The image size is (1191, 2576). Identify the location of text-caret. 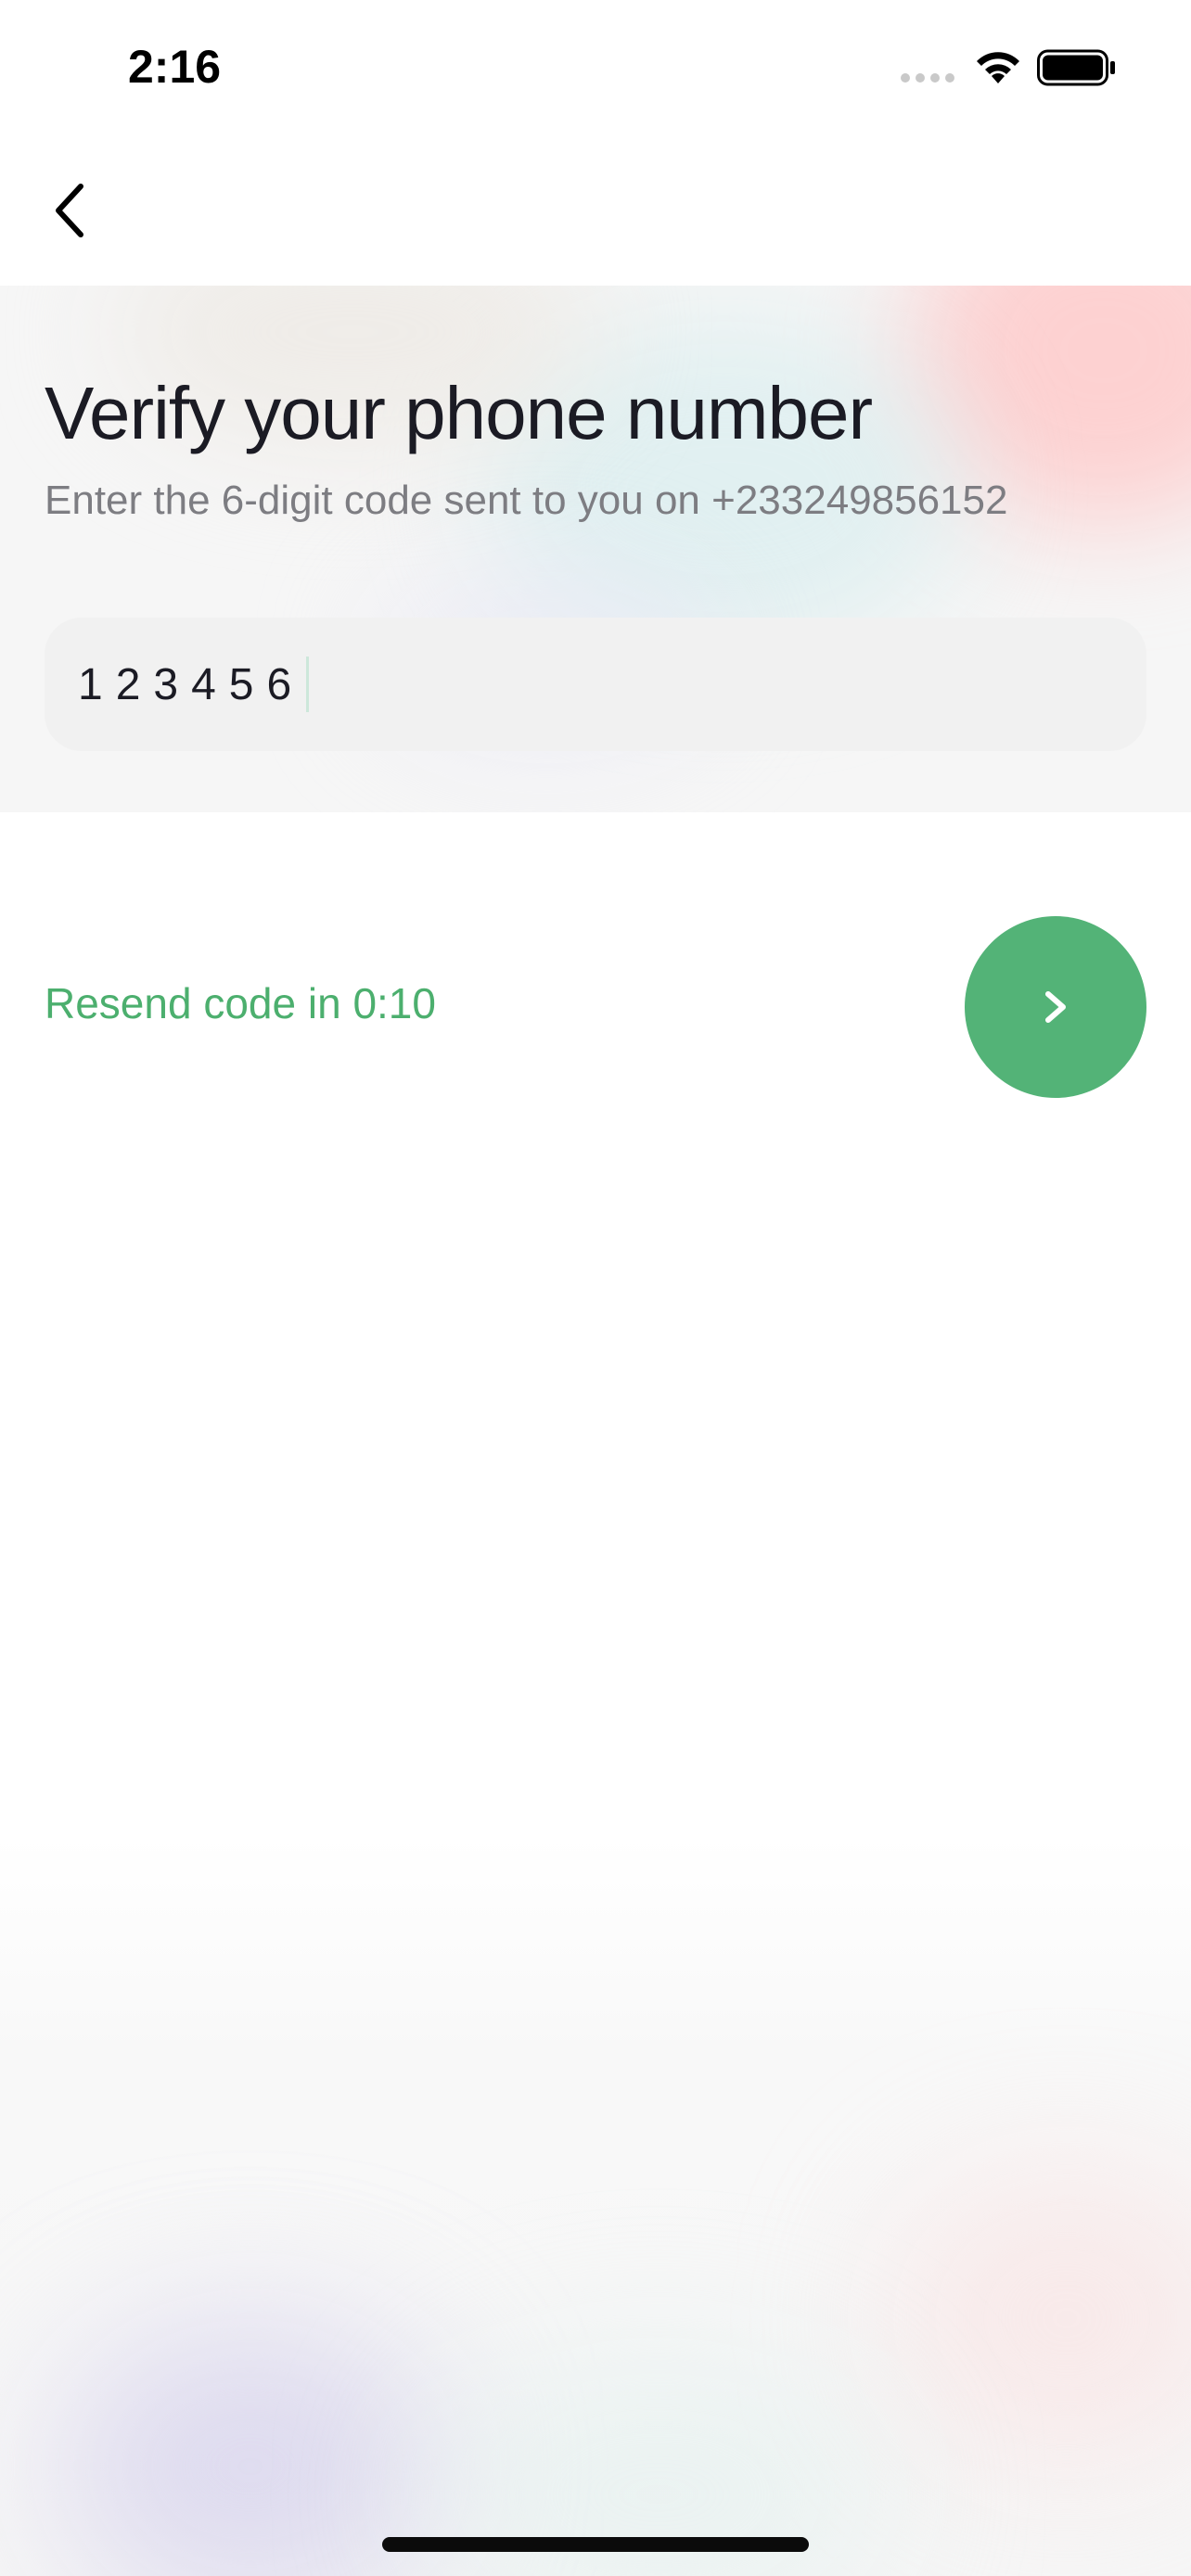
(308, 685).